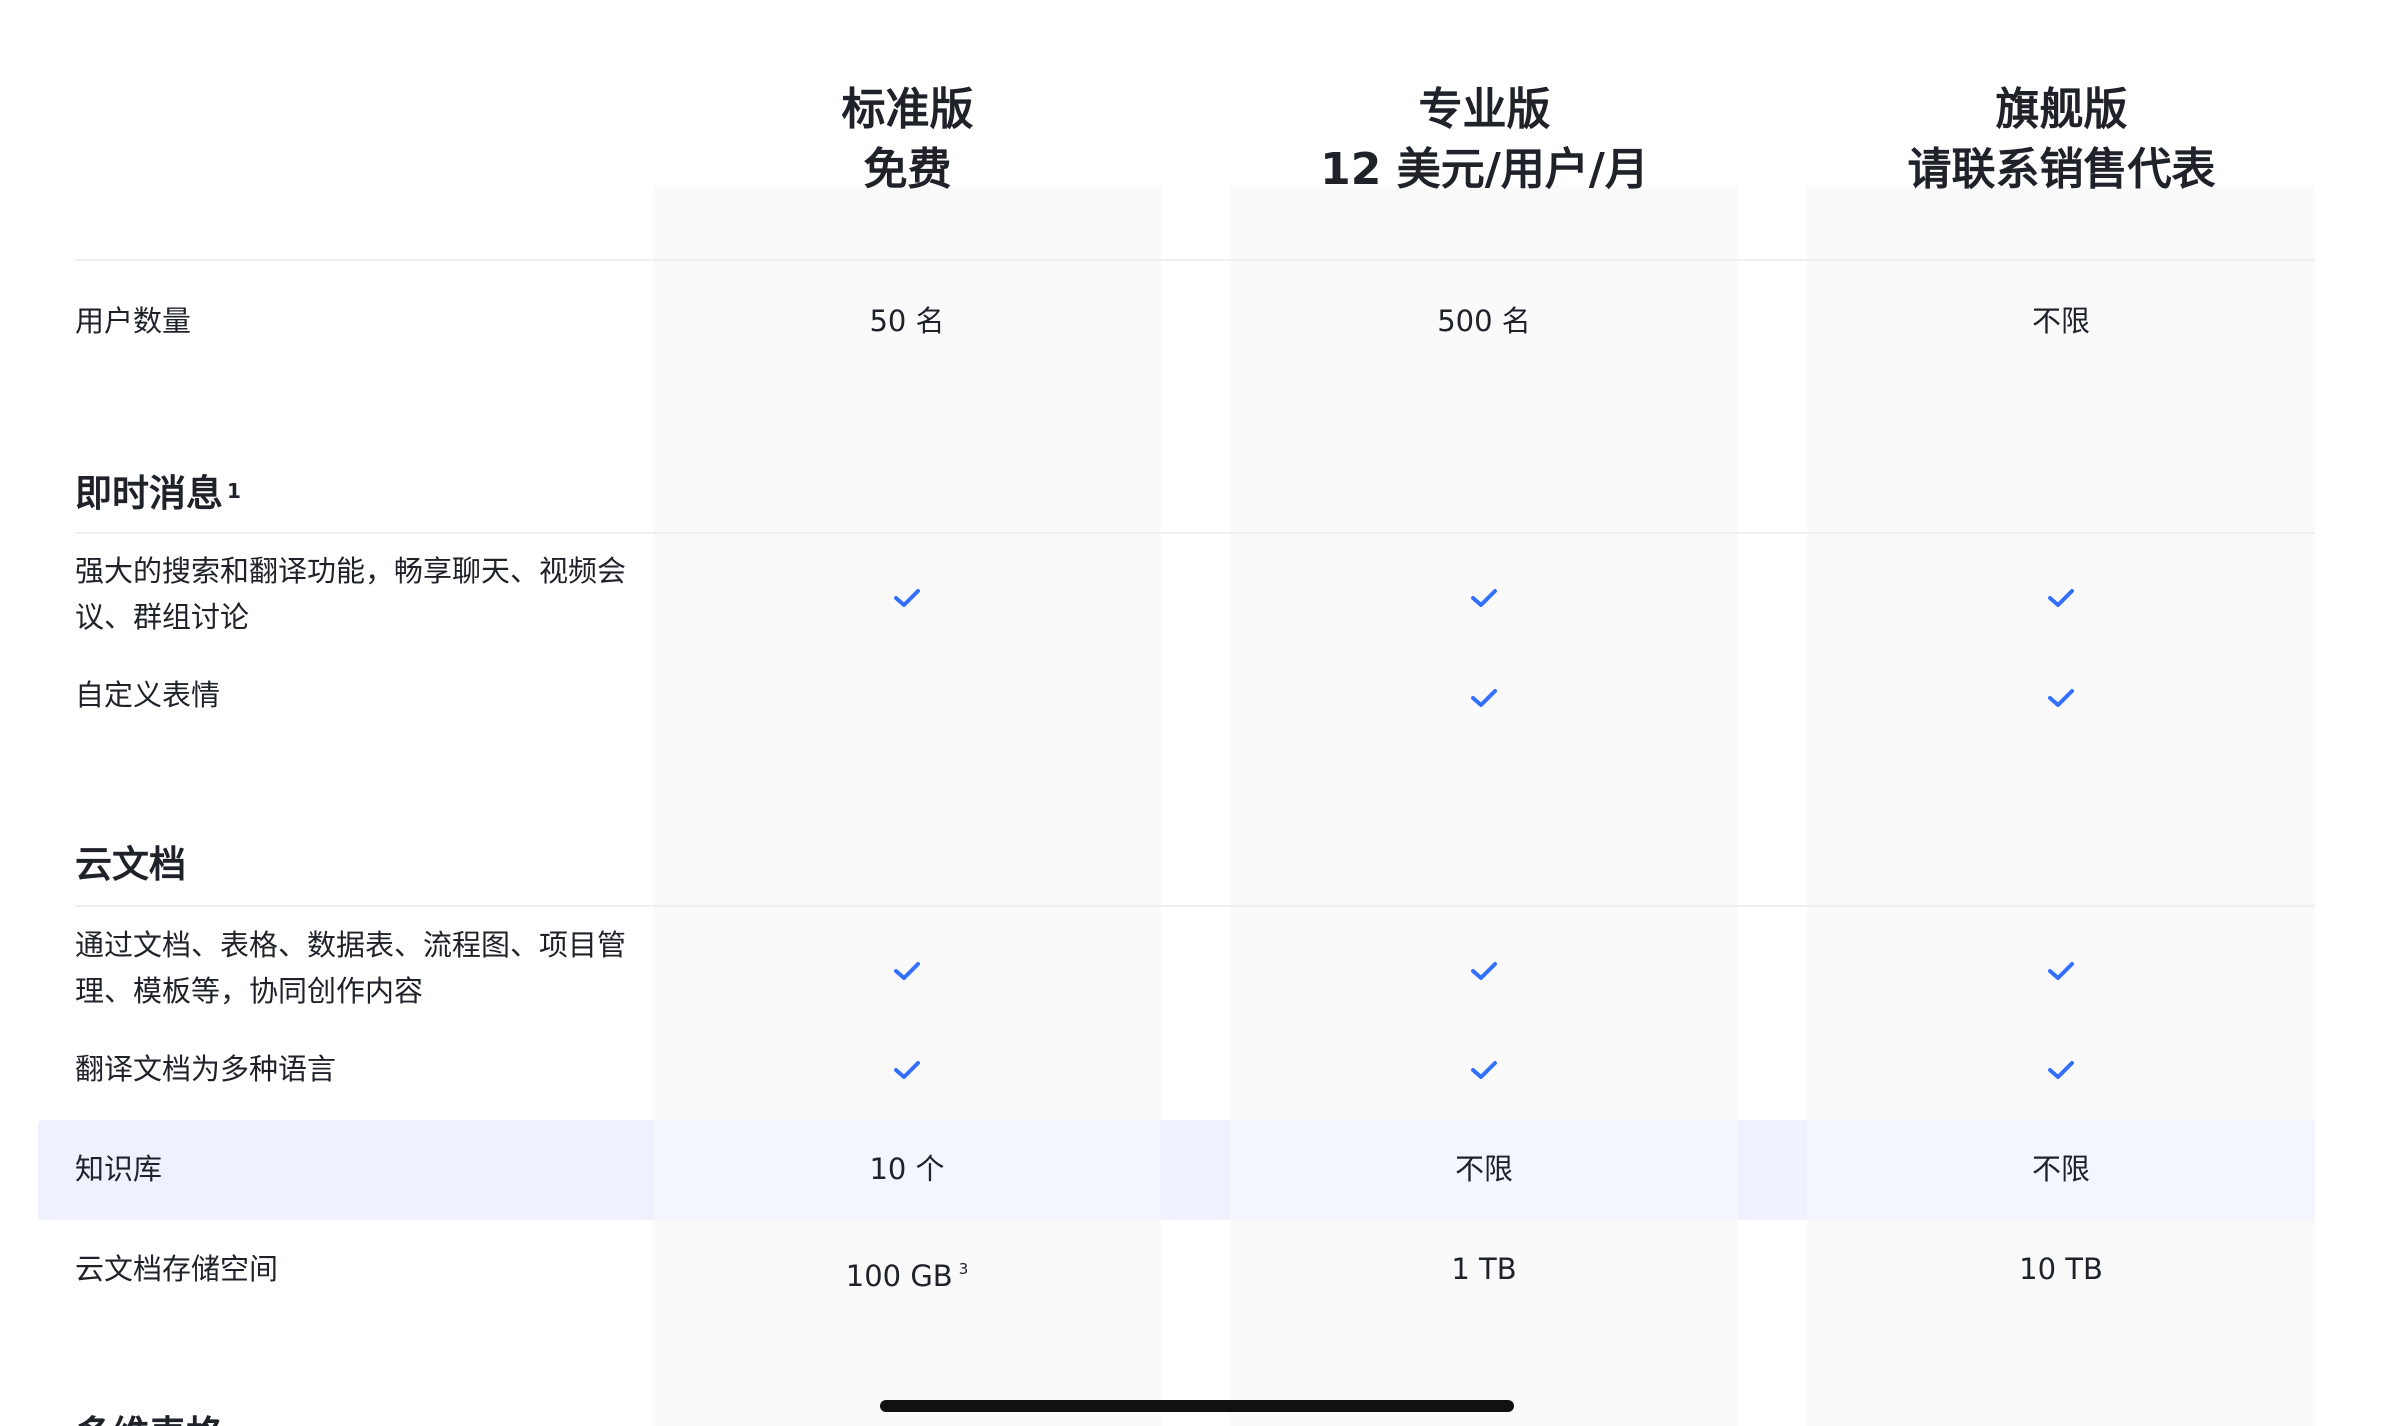 The image size is (2388, 1426). I want to click on cell-storage-standard: 100 GB 3, so click(907, 1272).